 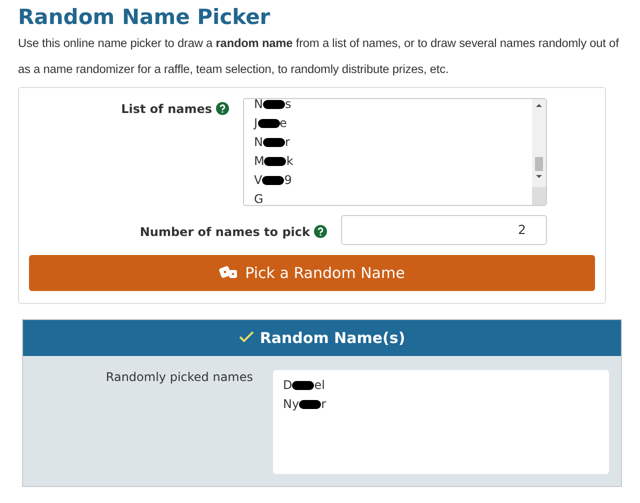 What do you see at coordinates (305, 404) in the screenshot?
I see `name-entry: Ny r` at bounding box center [305, 404].